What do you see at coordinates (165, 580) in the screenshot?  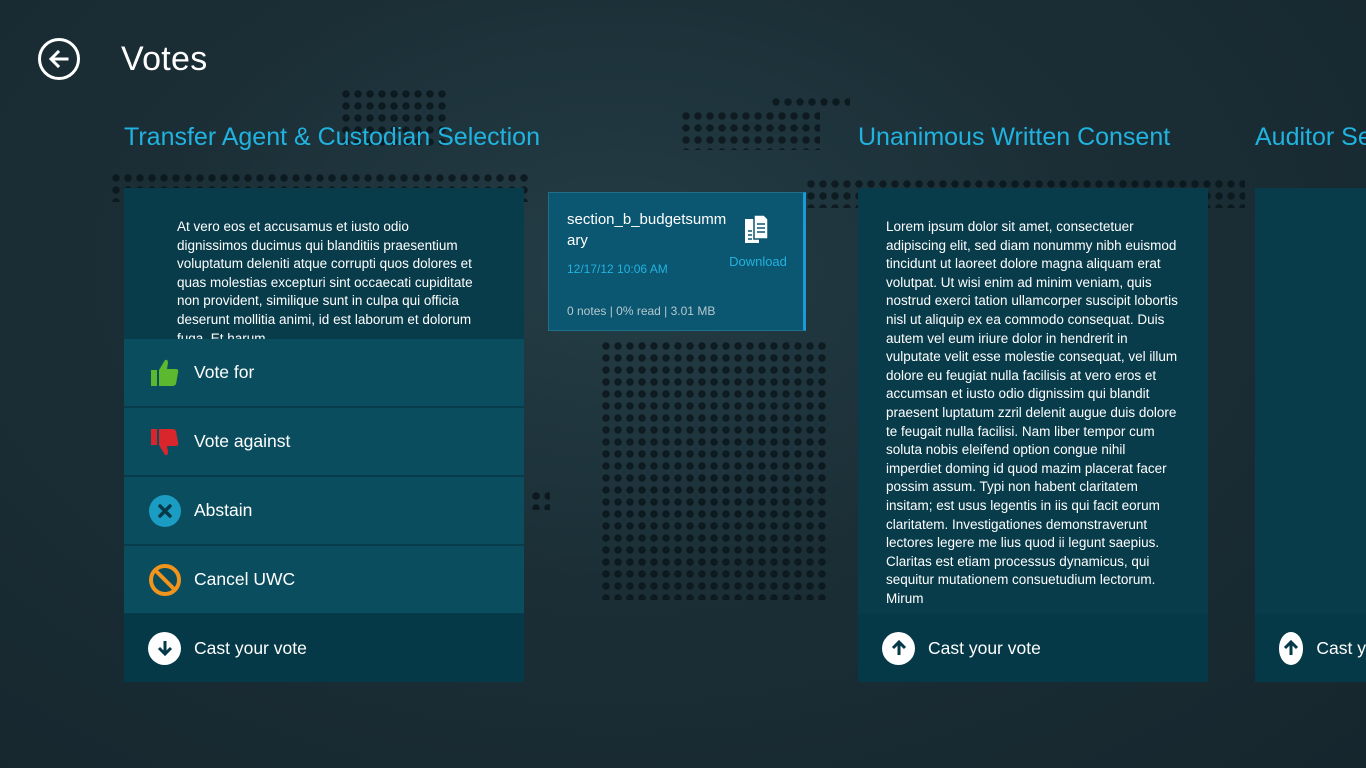 I see `cancel-prohibited-icon` at bounding box center [165, 580].